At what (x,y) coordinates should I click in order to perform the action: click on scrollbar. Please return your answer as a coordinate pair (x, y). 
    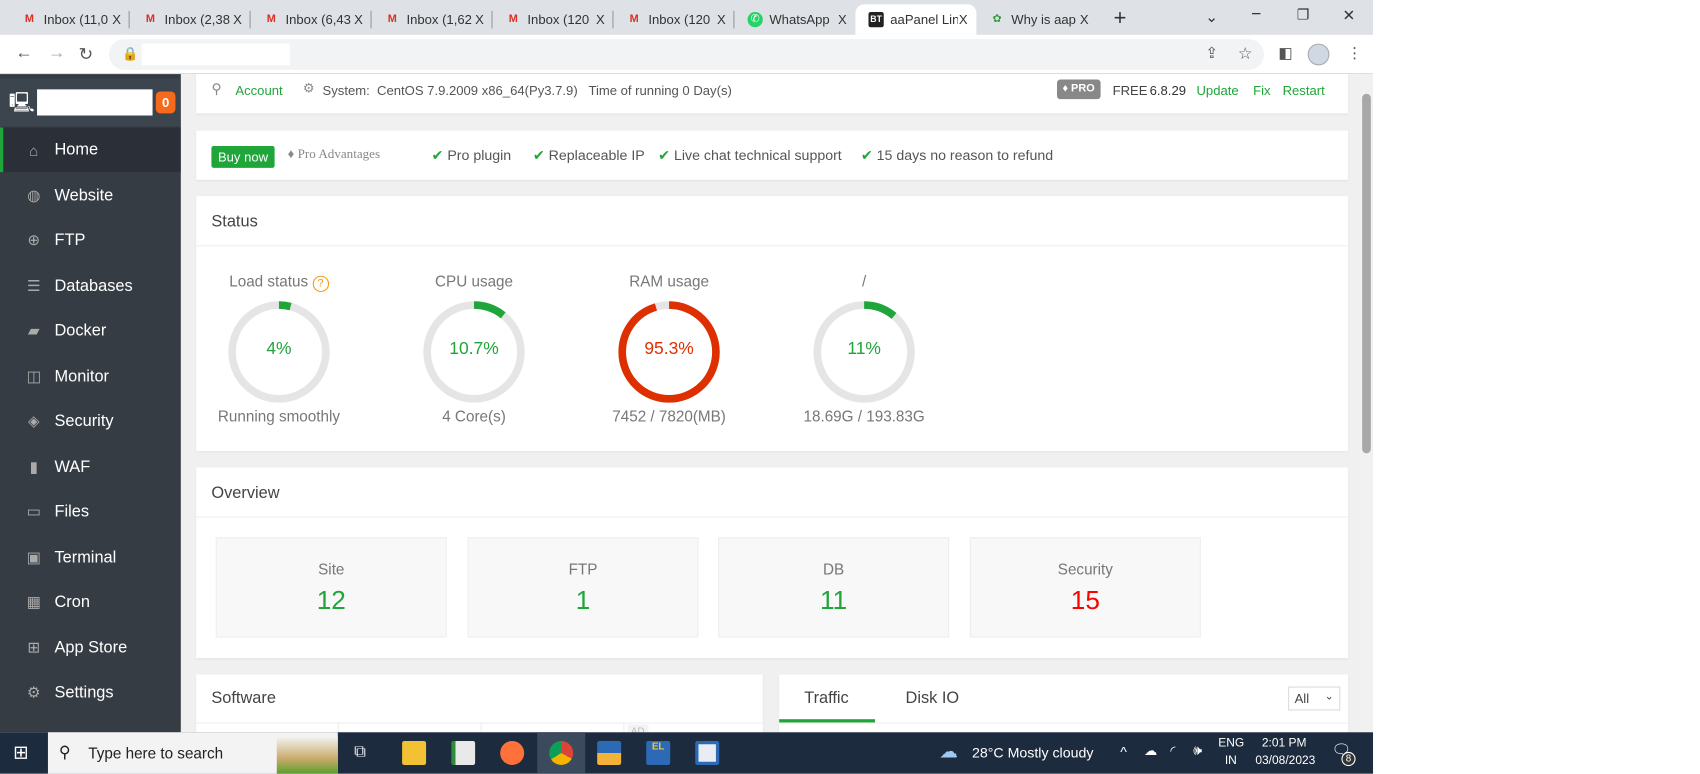
    Looking at the image, I should click on (1366, 403).